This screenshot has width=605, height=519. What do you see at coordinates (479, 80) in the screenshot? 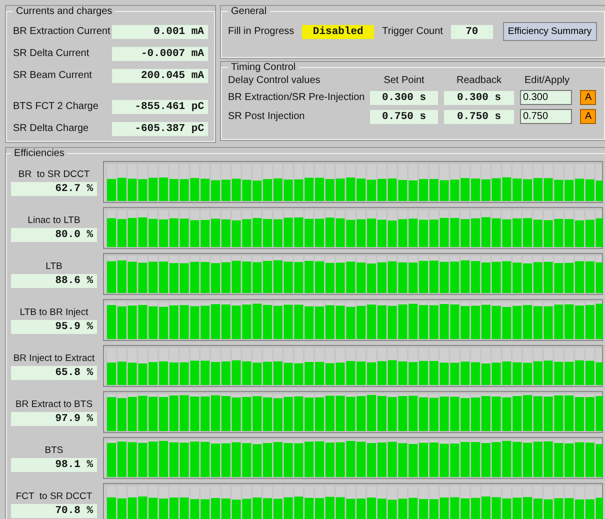
I see `column-header: Readback` at bounding box center [479, 80].